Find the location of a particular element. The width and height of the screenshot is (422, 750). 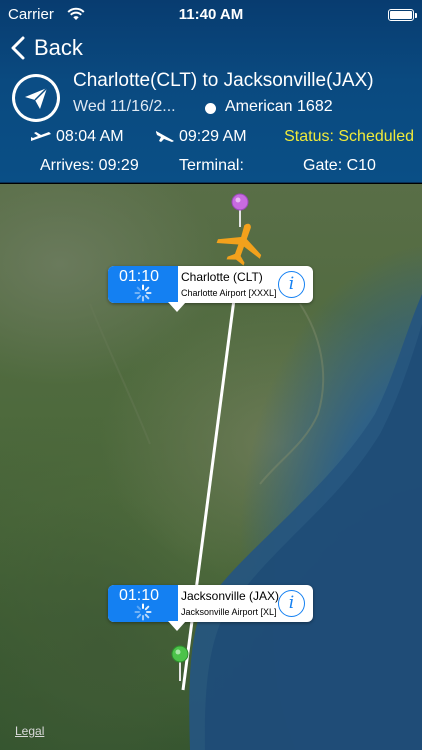

origin-eta-block: 01:10 is located at coordinates (143, 284).